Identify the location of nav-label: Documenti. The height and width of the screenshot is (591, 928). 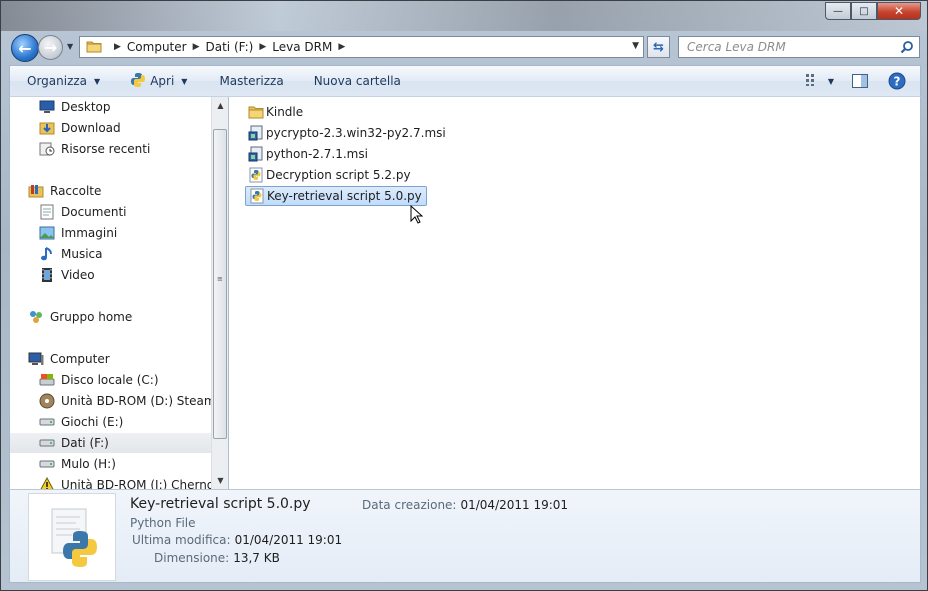
(94, 212).